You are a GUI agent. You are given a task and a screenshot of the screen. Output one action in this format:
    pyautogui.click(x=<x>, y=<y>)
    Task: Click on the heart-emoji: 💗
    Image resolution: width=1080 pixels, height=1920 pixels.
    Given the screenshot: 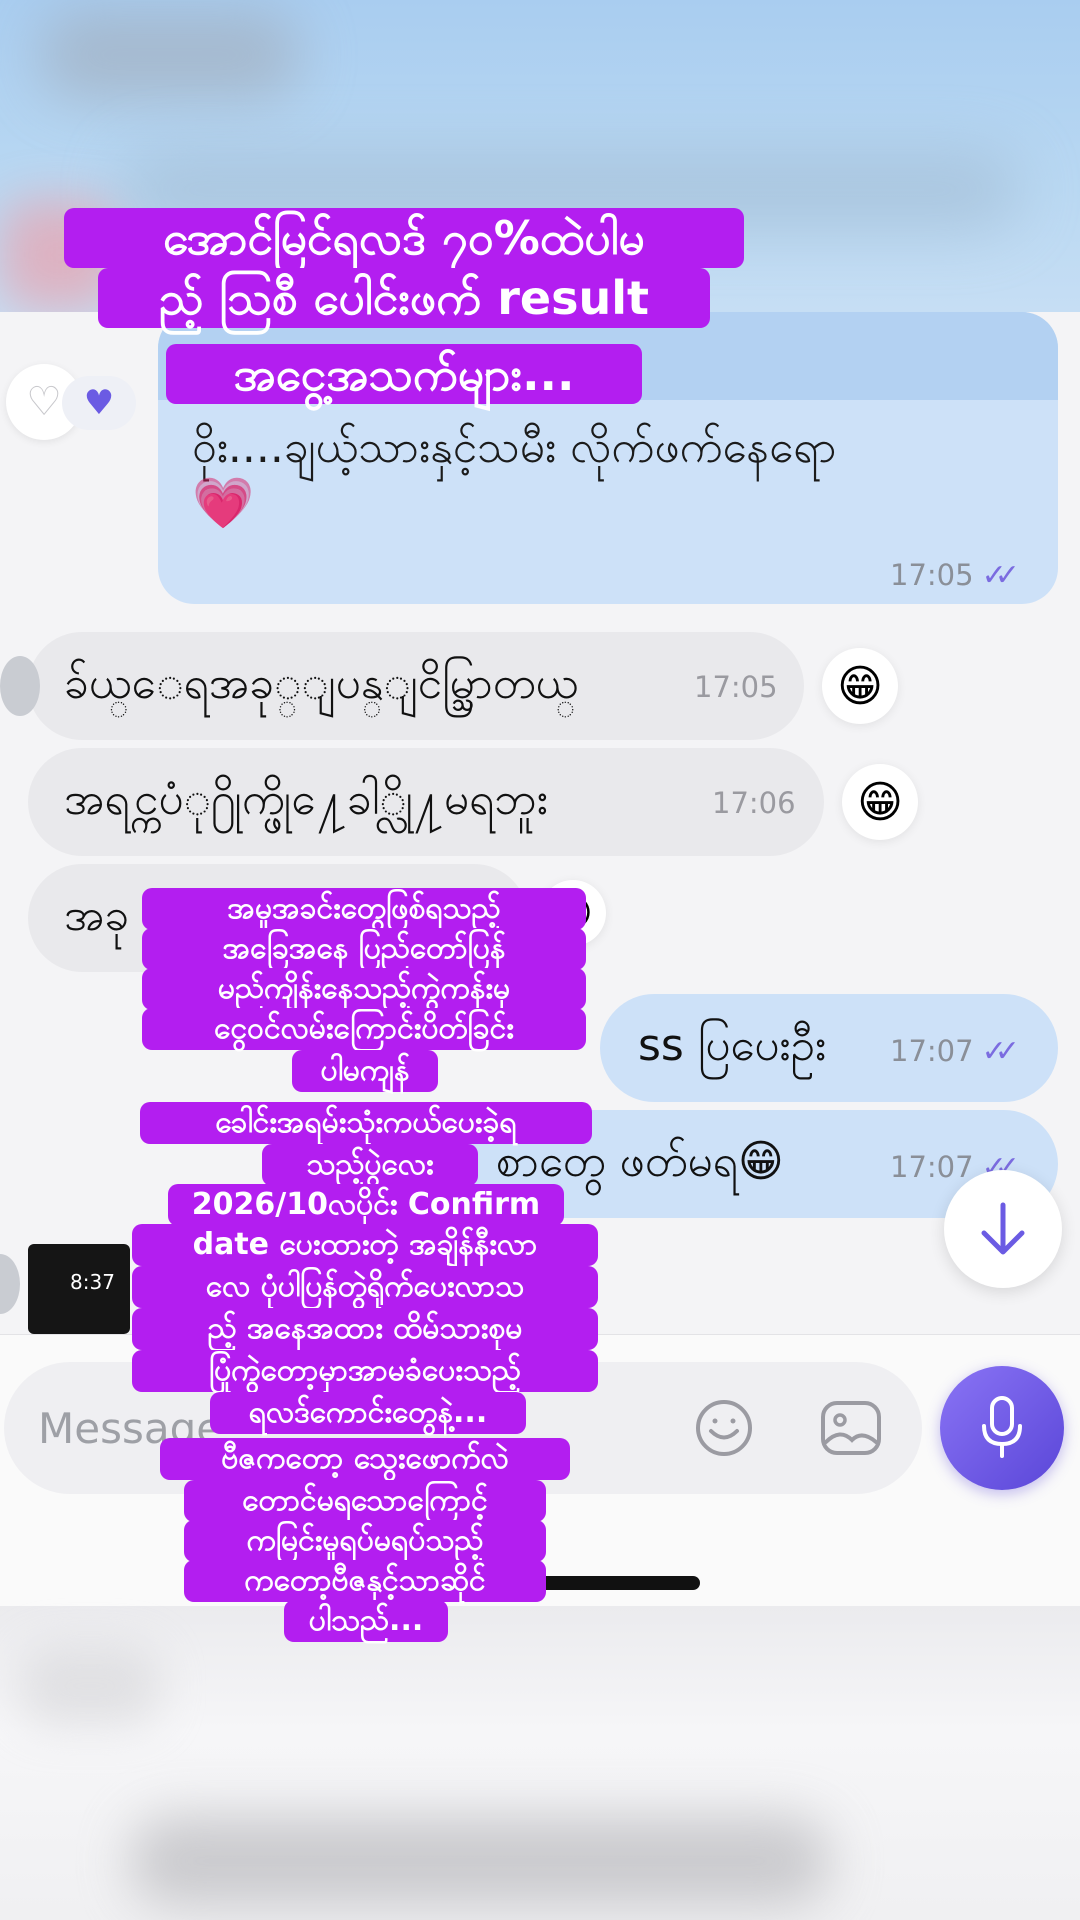 What is the action you would take?
    pyautogui.click(x=223, y=503)
    